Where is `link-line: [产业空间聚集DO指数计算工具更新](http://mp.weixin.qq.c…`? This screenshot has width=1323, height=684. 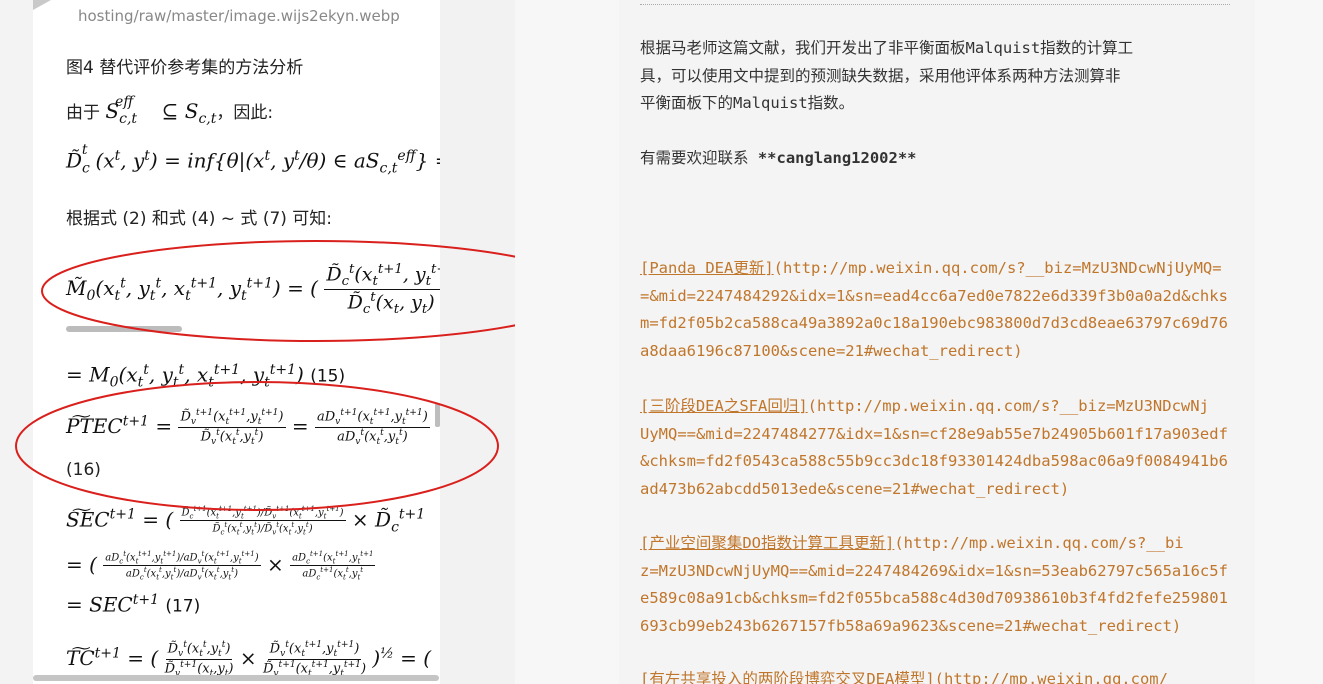 link-line: [产业空间聚集DO指数计算工具更新](http://mp.weixin.qq.c… is located at coordinates (934, 544).